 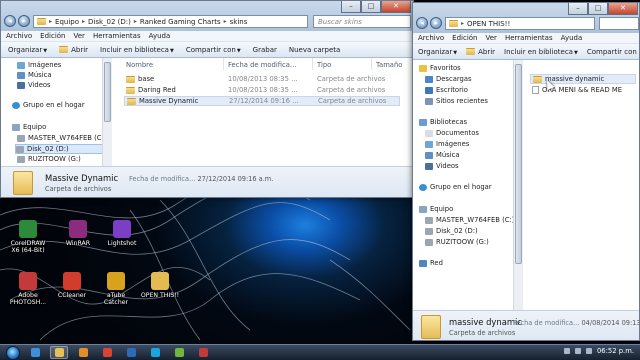 I want to click on desktop-icon-item: WinRAR, so click(x=78, y=233).